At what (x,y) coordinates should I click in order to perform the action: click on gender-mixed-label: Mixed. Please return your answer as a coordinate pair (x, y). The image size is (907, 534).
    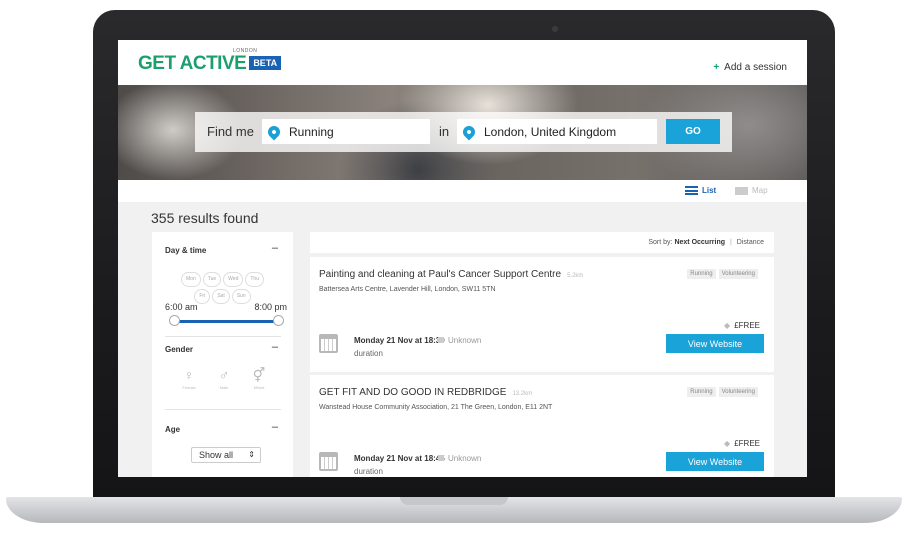
    Looking at the image, I should click on (259, 387).